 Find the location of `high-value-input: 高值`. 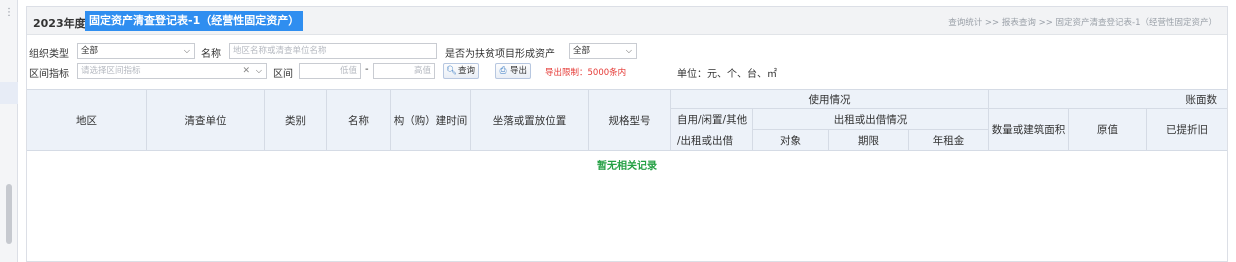

high-value-input: 高值 is located at coordinates (404, 71).